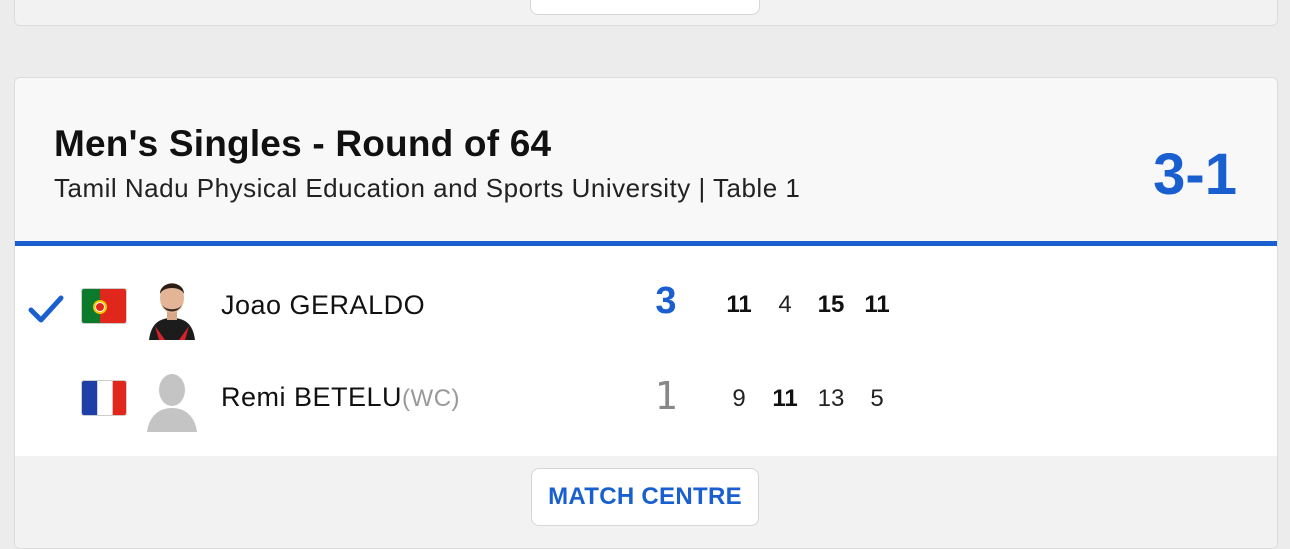  What do you see at coordinates (646, 398) in the screenshot?
I see `player-row: Remi BETELU(WC) 1 9 11 13 5` at bounding box center [646, 398].